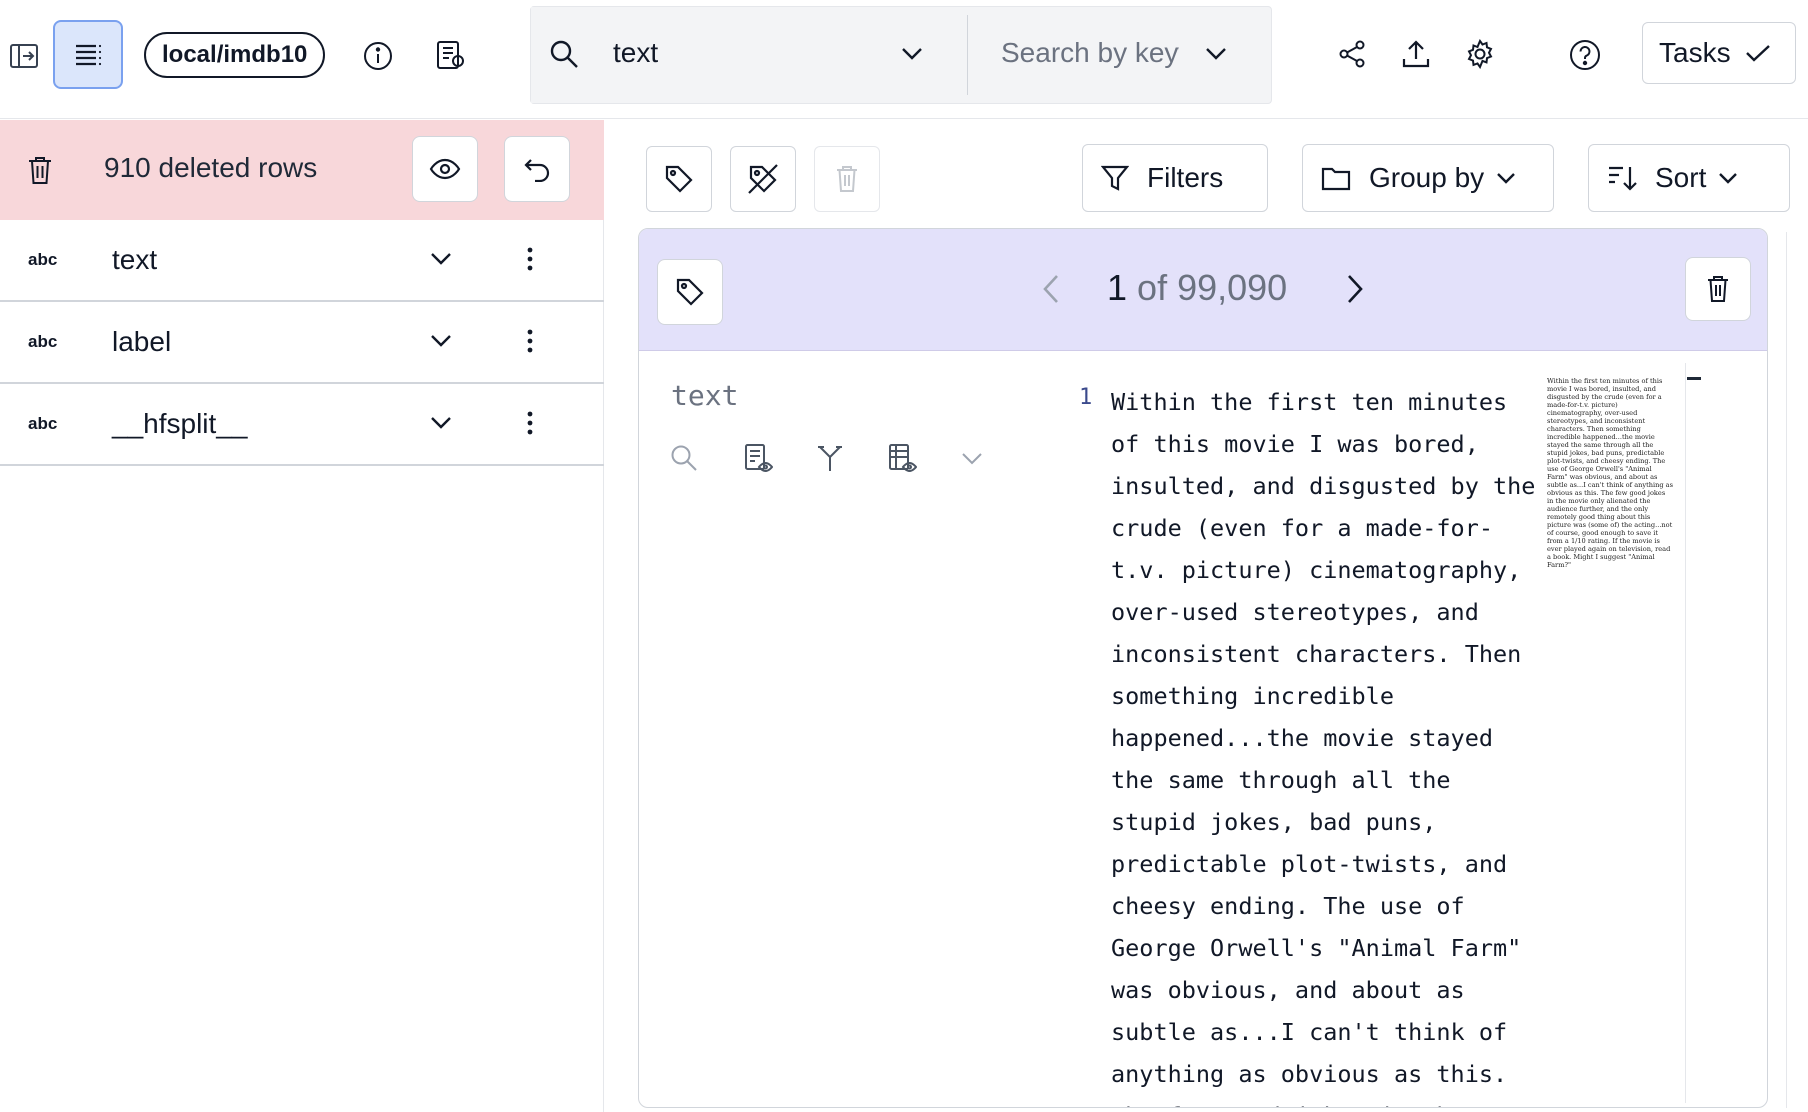 The height and width of the screenshot is (1112, 1808). I want to click on row-counter-current: 1, so click(1117, 287).